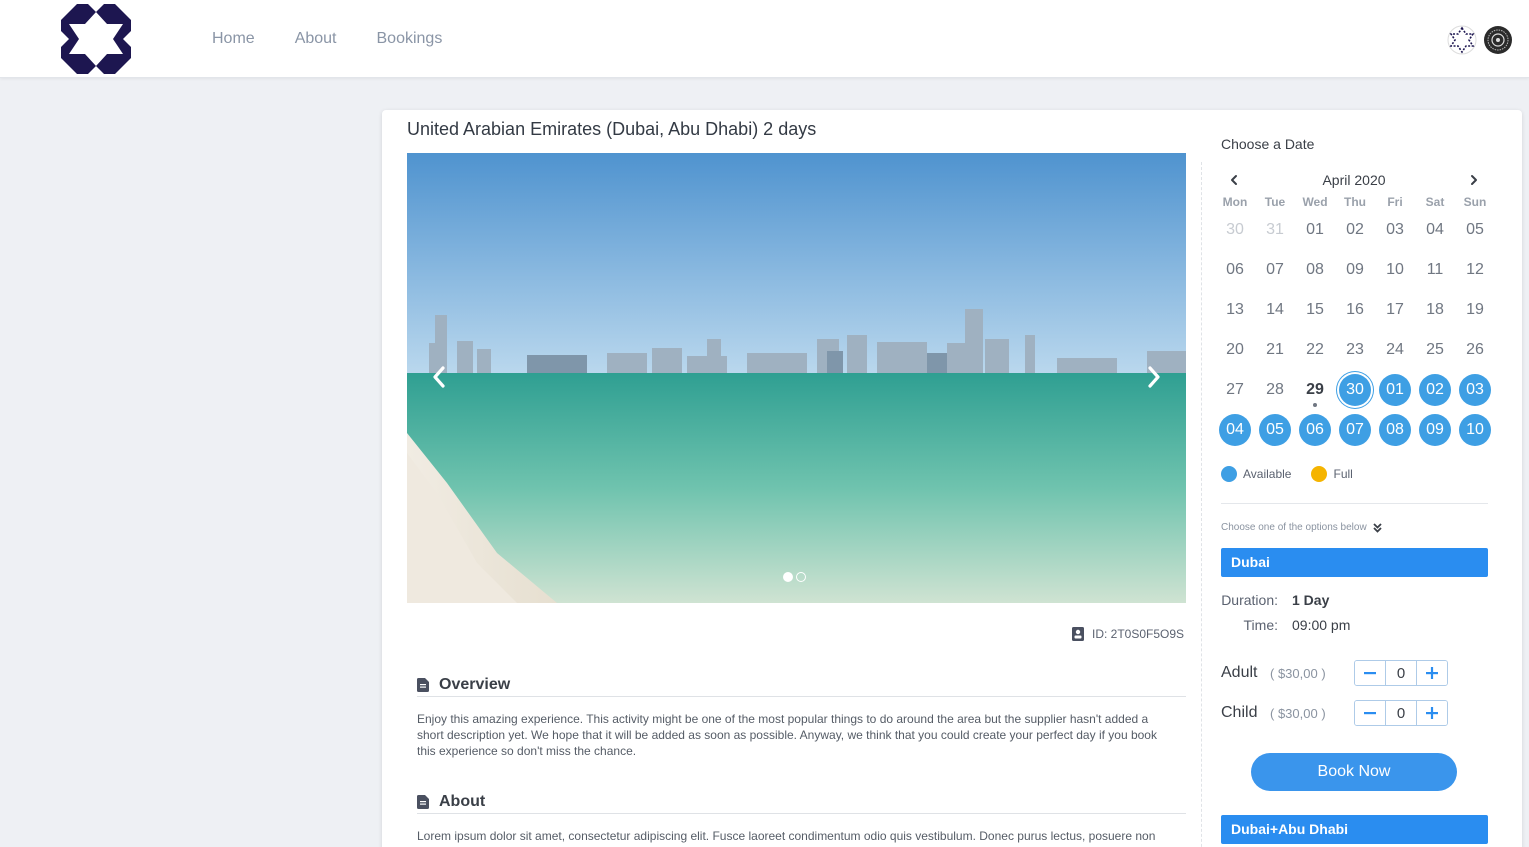  Describe the element at coordinates (1235, 350) in the screenshot. I see `calendar-day: 20` at that location.